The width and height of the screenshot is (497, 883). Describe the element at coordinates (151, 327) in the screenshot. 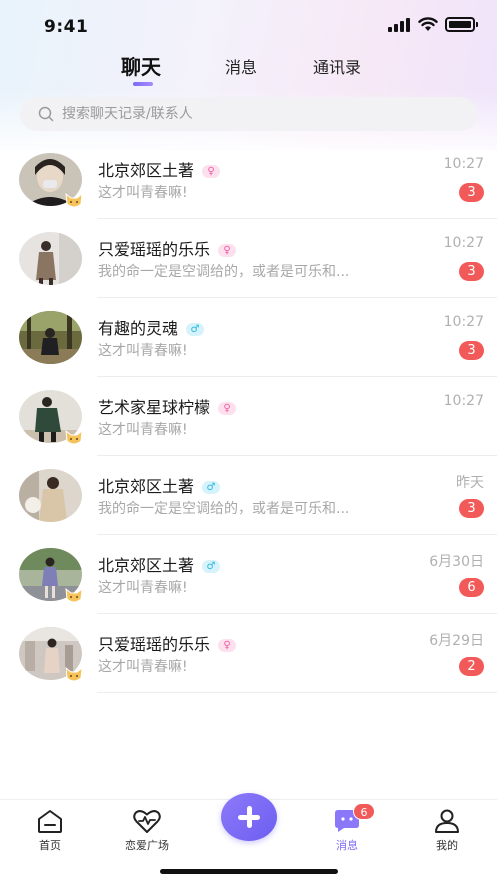

I see `chat-name: 有趣的灵魂 ♂` at that location.